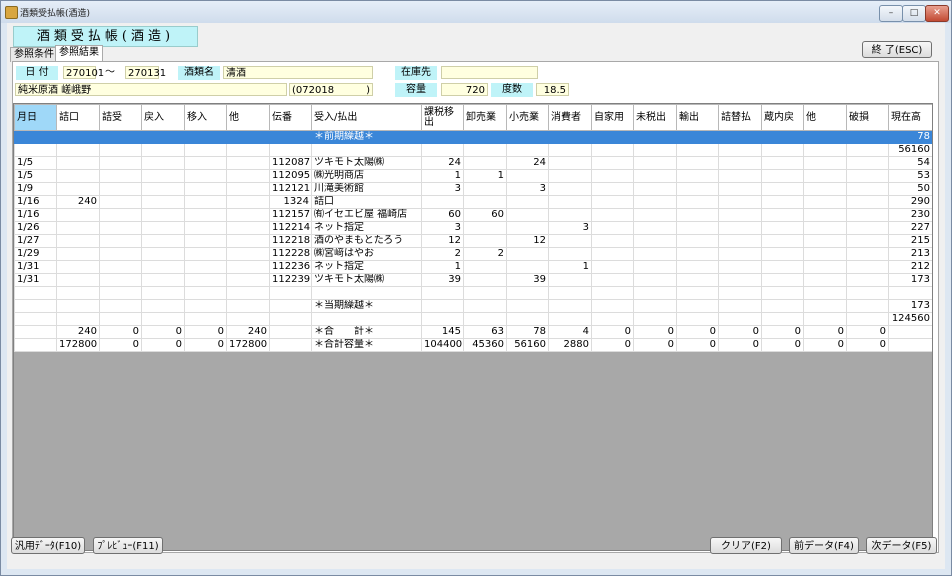  What do you see at coordinates (473, 137) in the screenshot?
I see `table-row: ＊前期繰越＊ 78` at bounding box center [473, 137].